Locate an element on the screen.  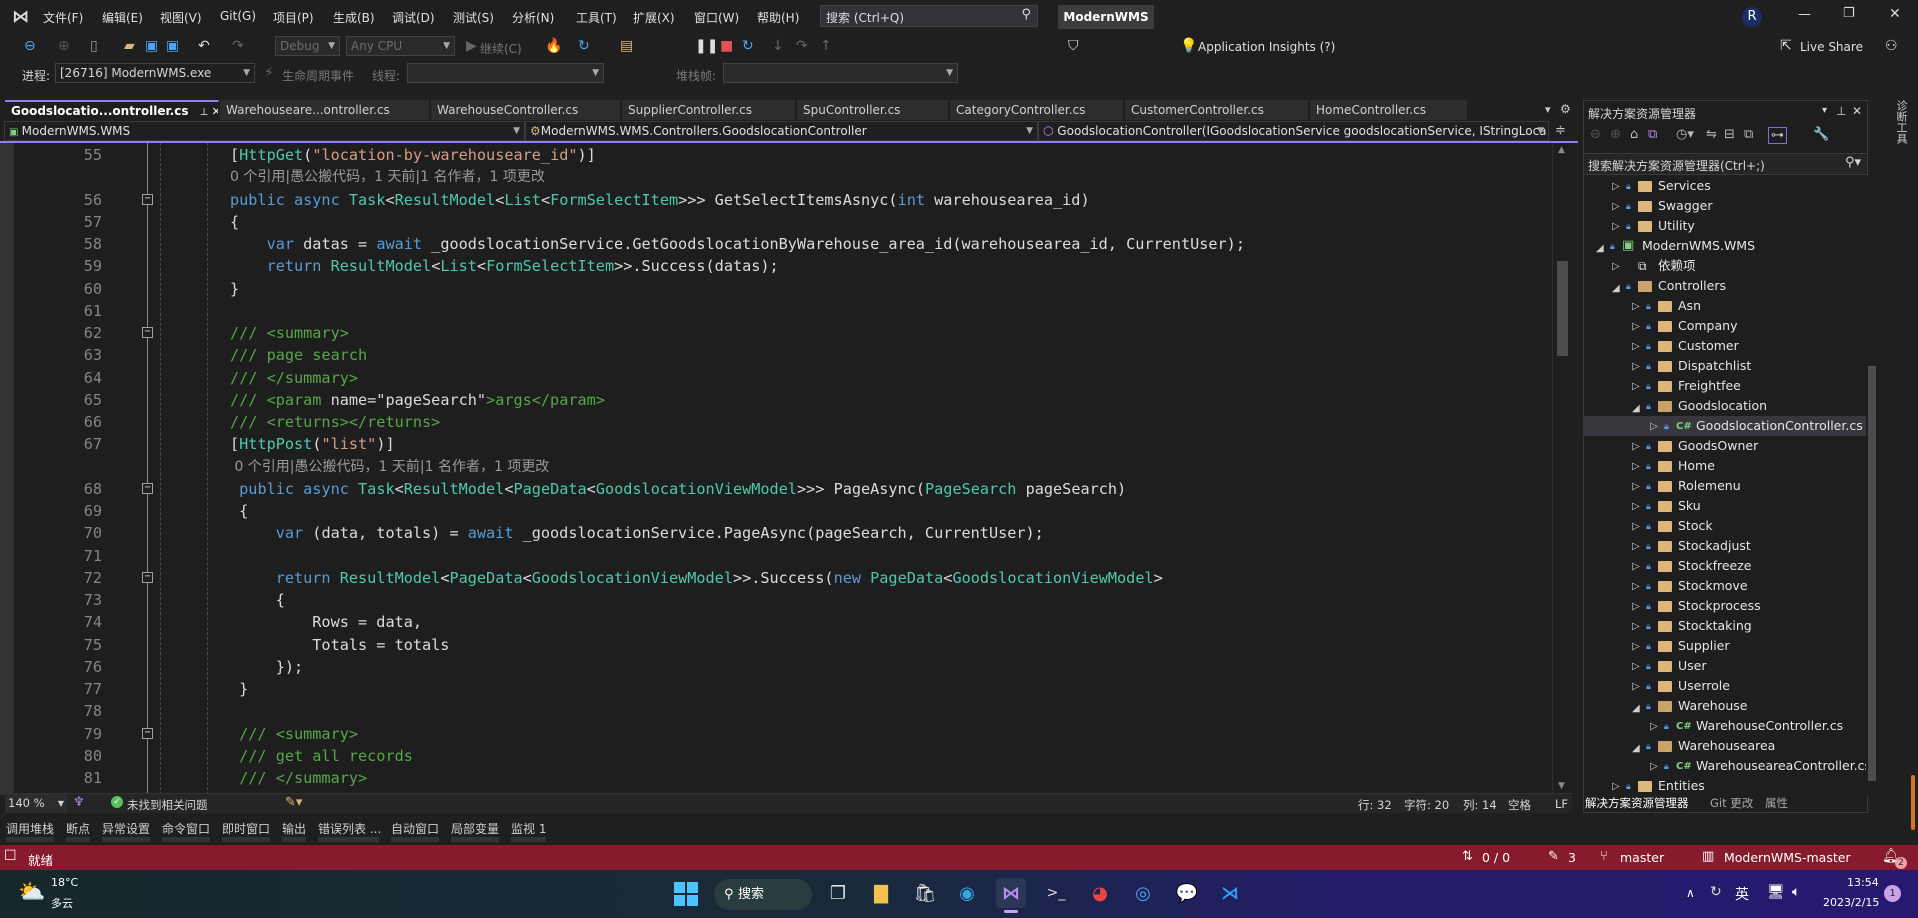
tree-item-company: ▷ 🔒︎ Company is located at coordinates (1724, 326).